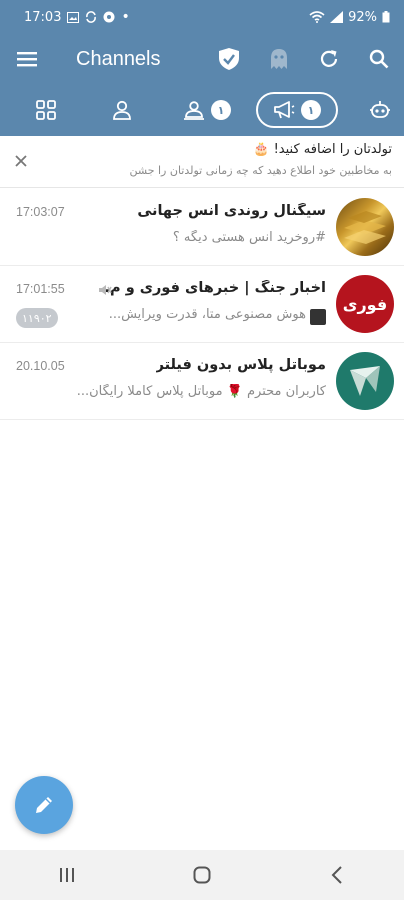 Image resolution: width=404 pixels, height=900 pixels. I want to click on group-icon, so click(194, 110).